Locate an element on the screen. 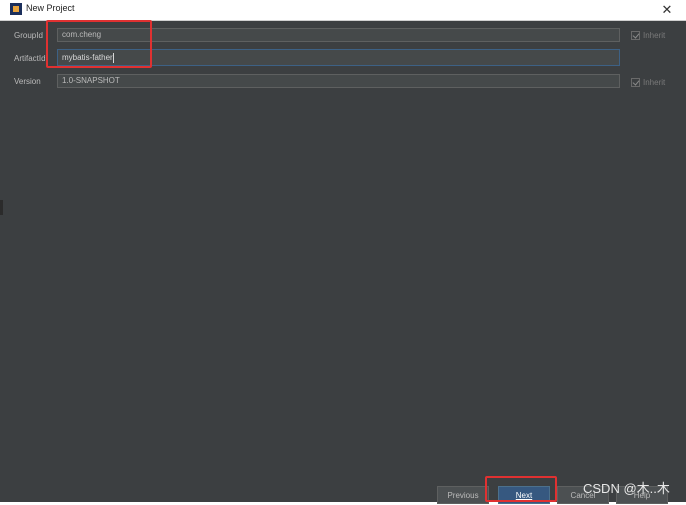 Image resolution: width=686 pixels, height=505 pixels. version-inherit-checkbox: Inherit is located at coordinates (648, 83).